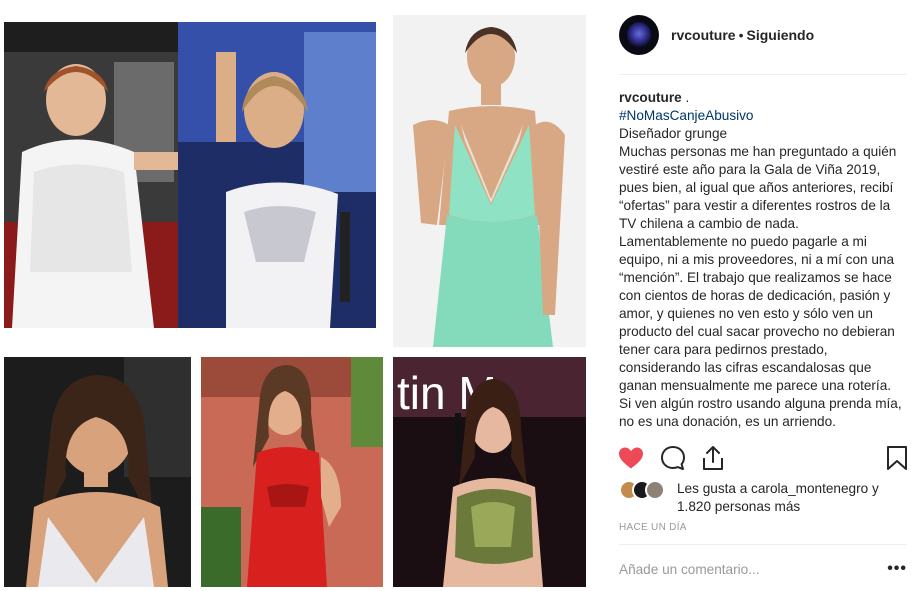  What do you see at coordinates (292, 472) in the screenshot?
I see `photo-woman-red-dress` at bounding box center [292, 472].